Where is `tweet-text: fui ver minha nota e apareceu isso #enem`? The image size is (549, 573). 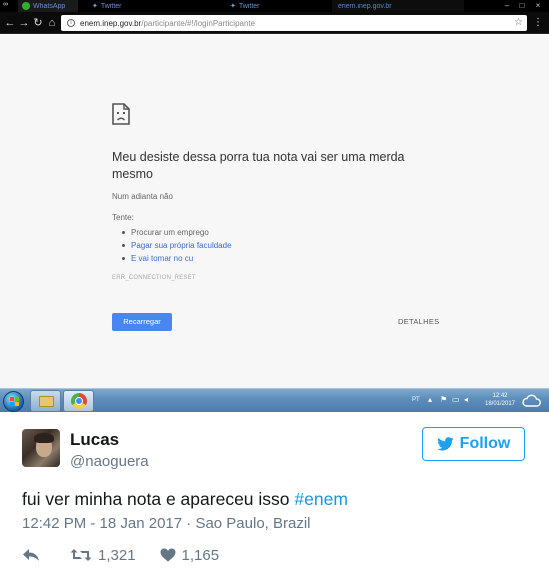
tweet-text: fui ver minha nota e apareceu isso #enem is located at coordinates (185, 499).